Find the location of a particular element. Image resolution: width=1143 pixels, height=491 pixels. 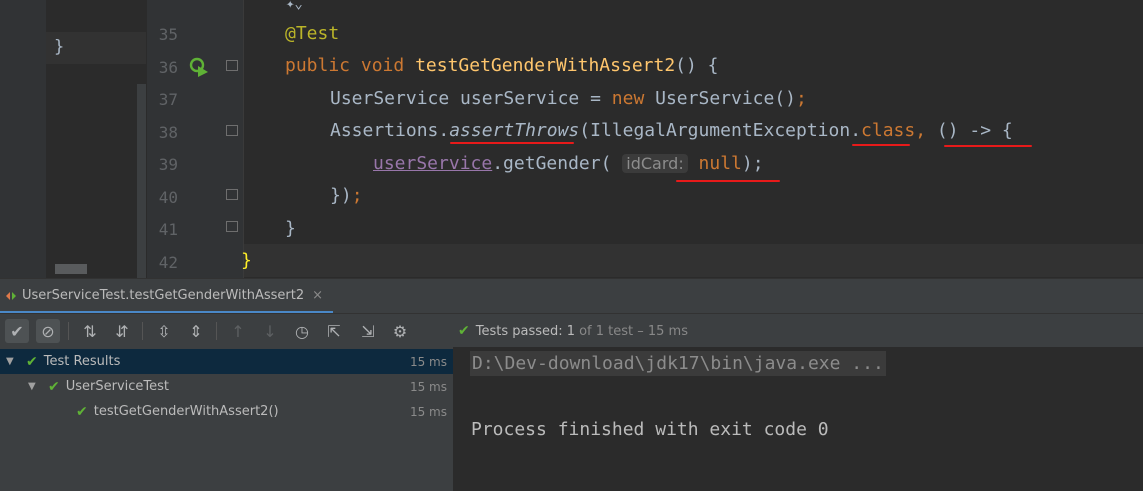

status-count: 1 is located at coordinates (571, 331).